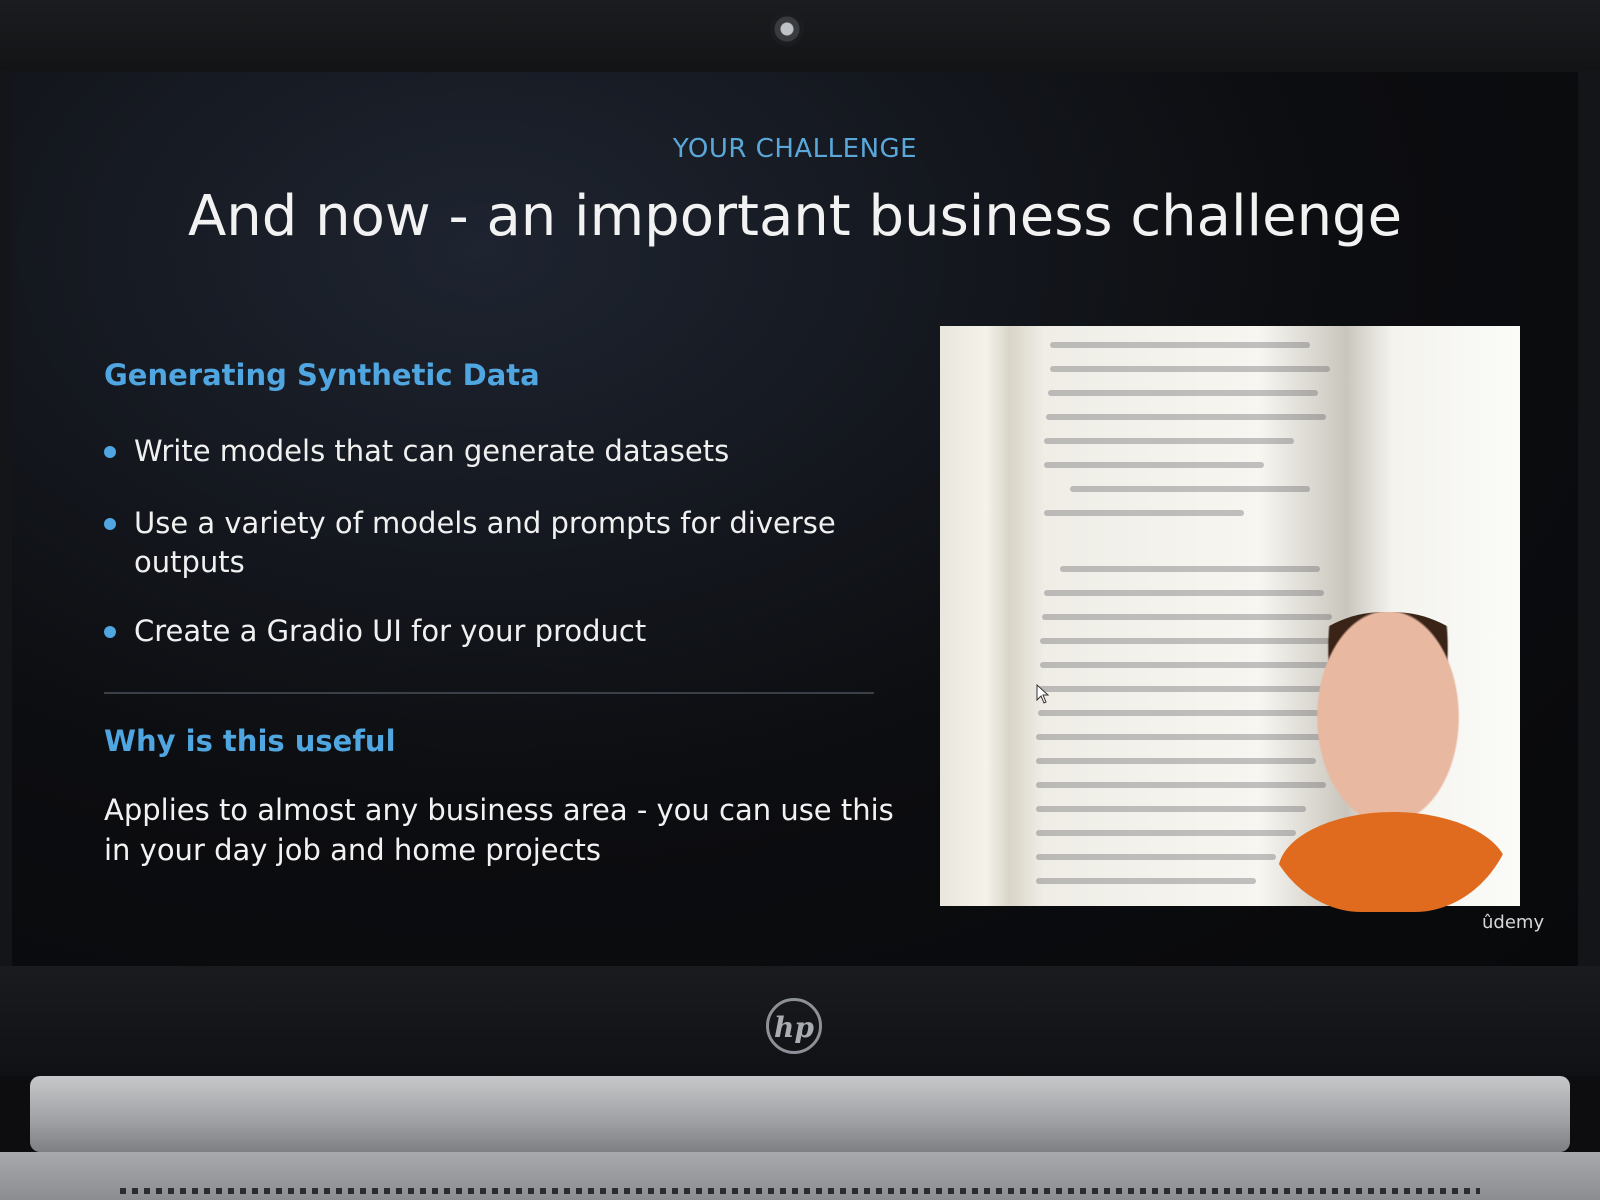 This screenshot has width=1600, height=1200. What do you see at coordinates (795, 149) in the screenshot?
I see `slide-kicker: YOUR CHALLENGE` at bounding box center [795, 149].